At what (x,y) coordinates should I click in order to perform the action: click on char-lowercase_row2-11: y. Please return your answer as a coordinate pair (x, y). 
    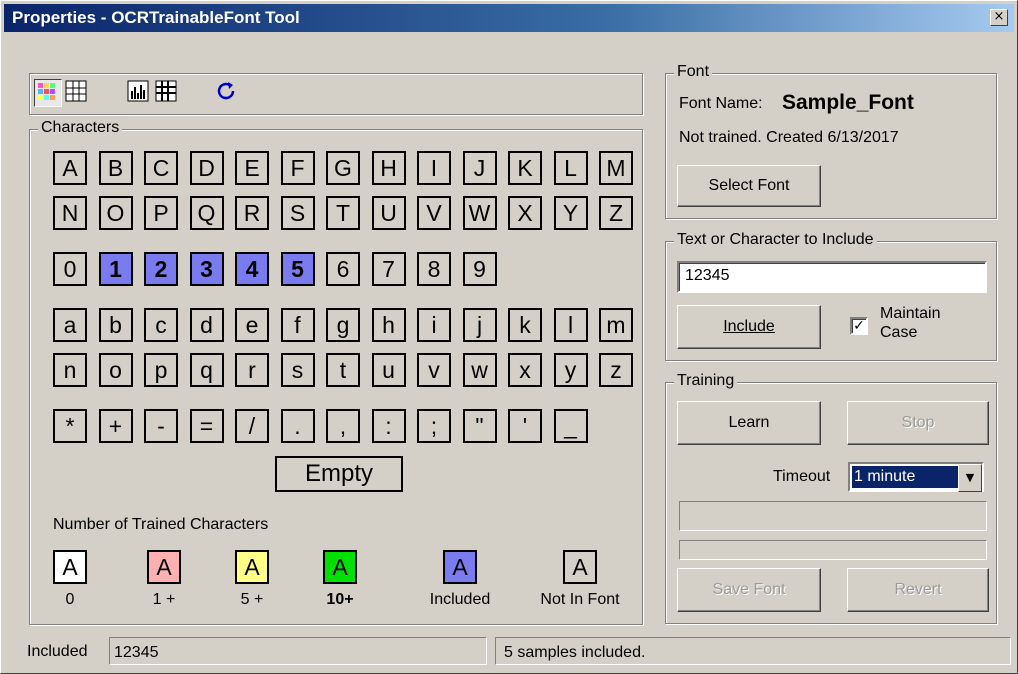
    Looking at the image, I should click on (570, 370).